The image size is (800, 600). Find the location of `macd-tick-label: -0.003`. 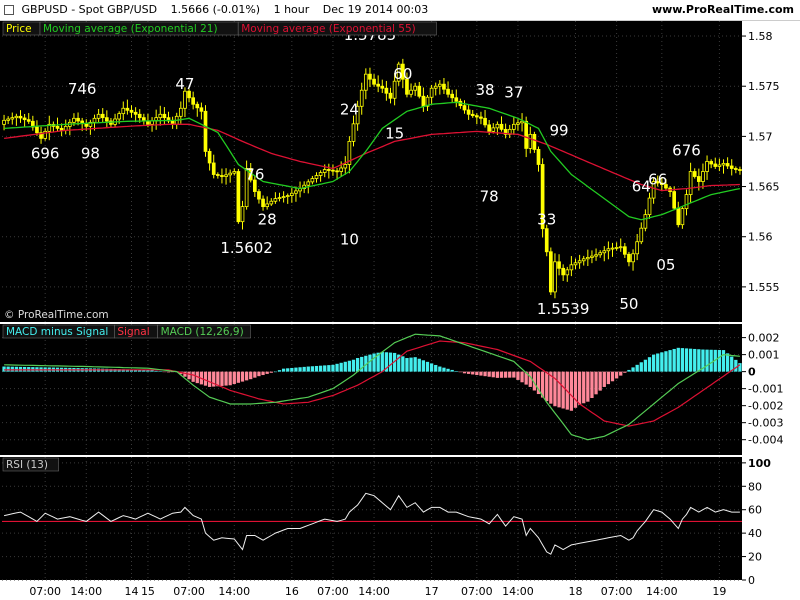

macd-tick-label: -0.003 is located at coordinates (765, 423).